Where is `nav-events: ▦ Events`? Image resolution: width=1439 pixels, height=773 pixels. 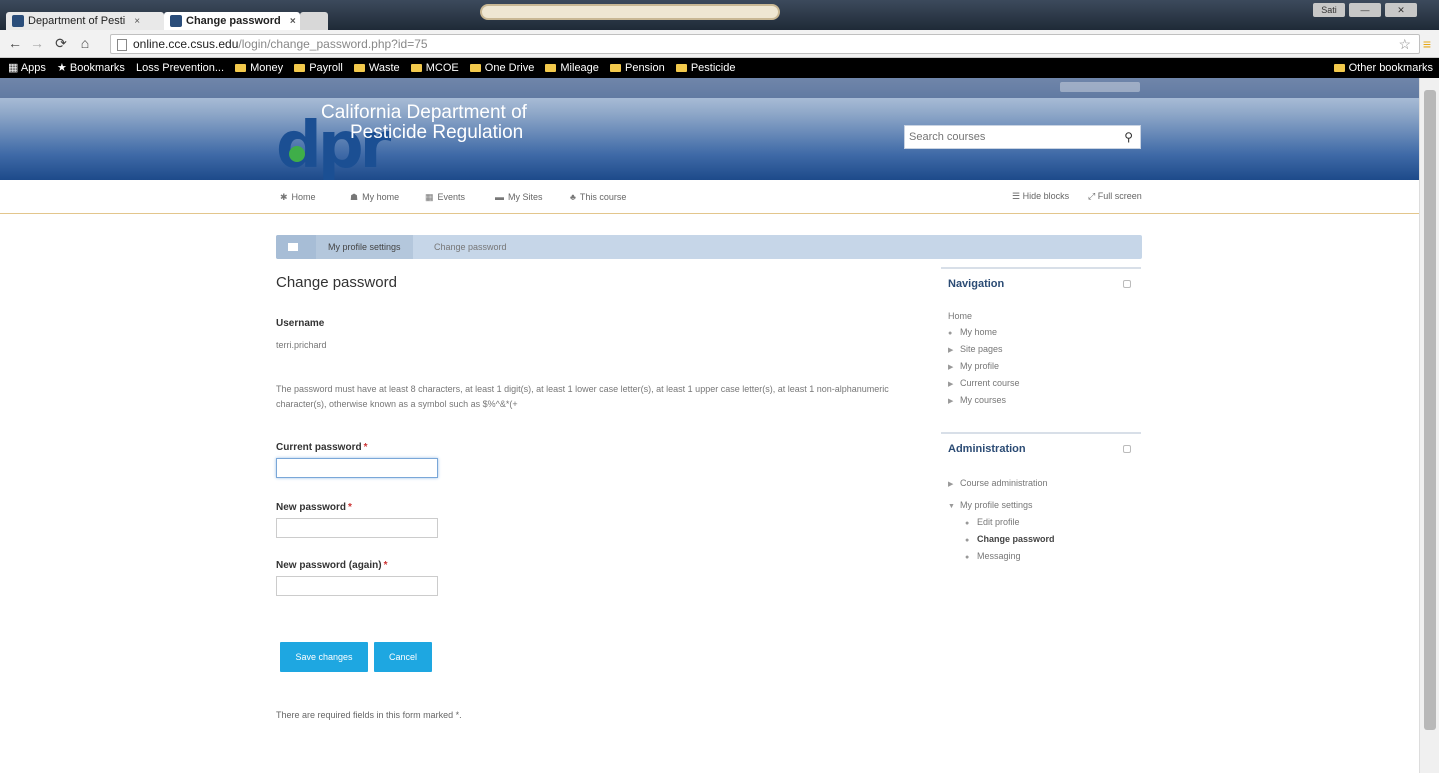 nav-events: ▦ Events is located at coordinates (445, 197).